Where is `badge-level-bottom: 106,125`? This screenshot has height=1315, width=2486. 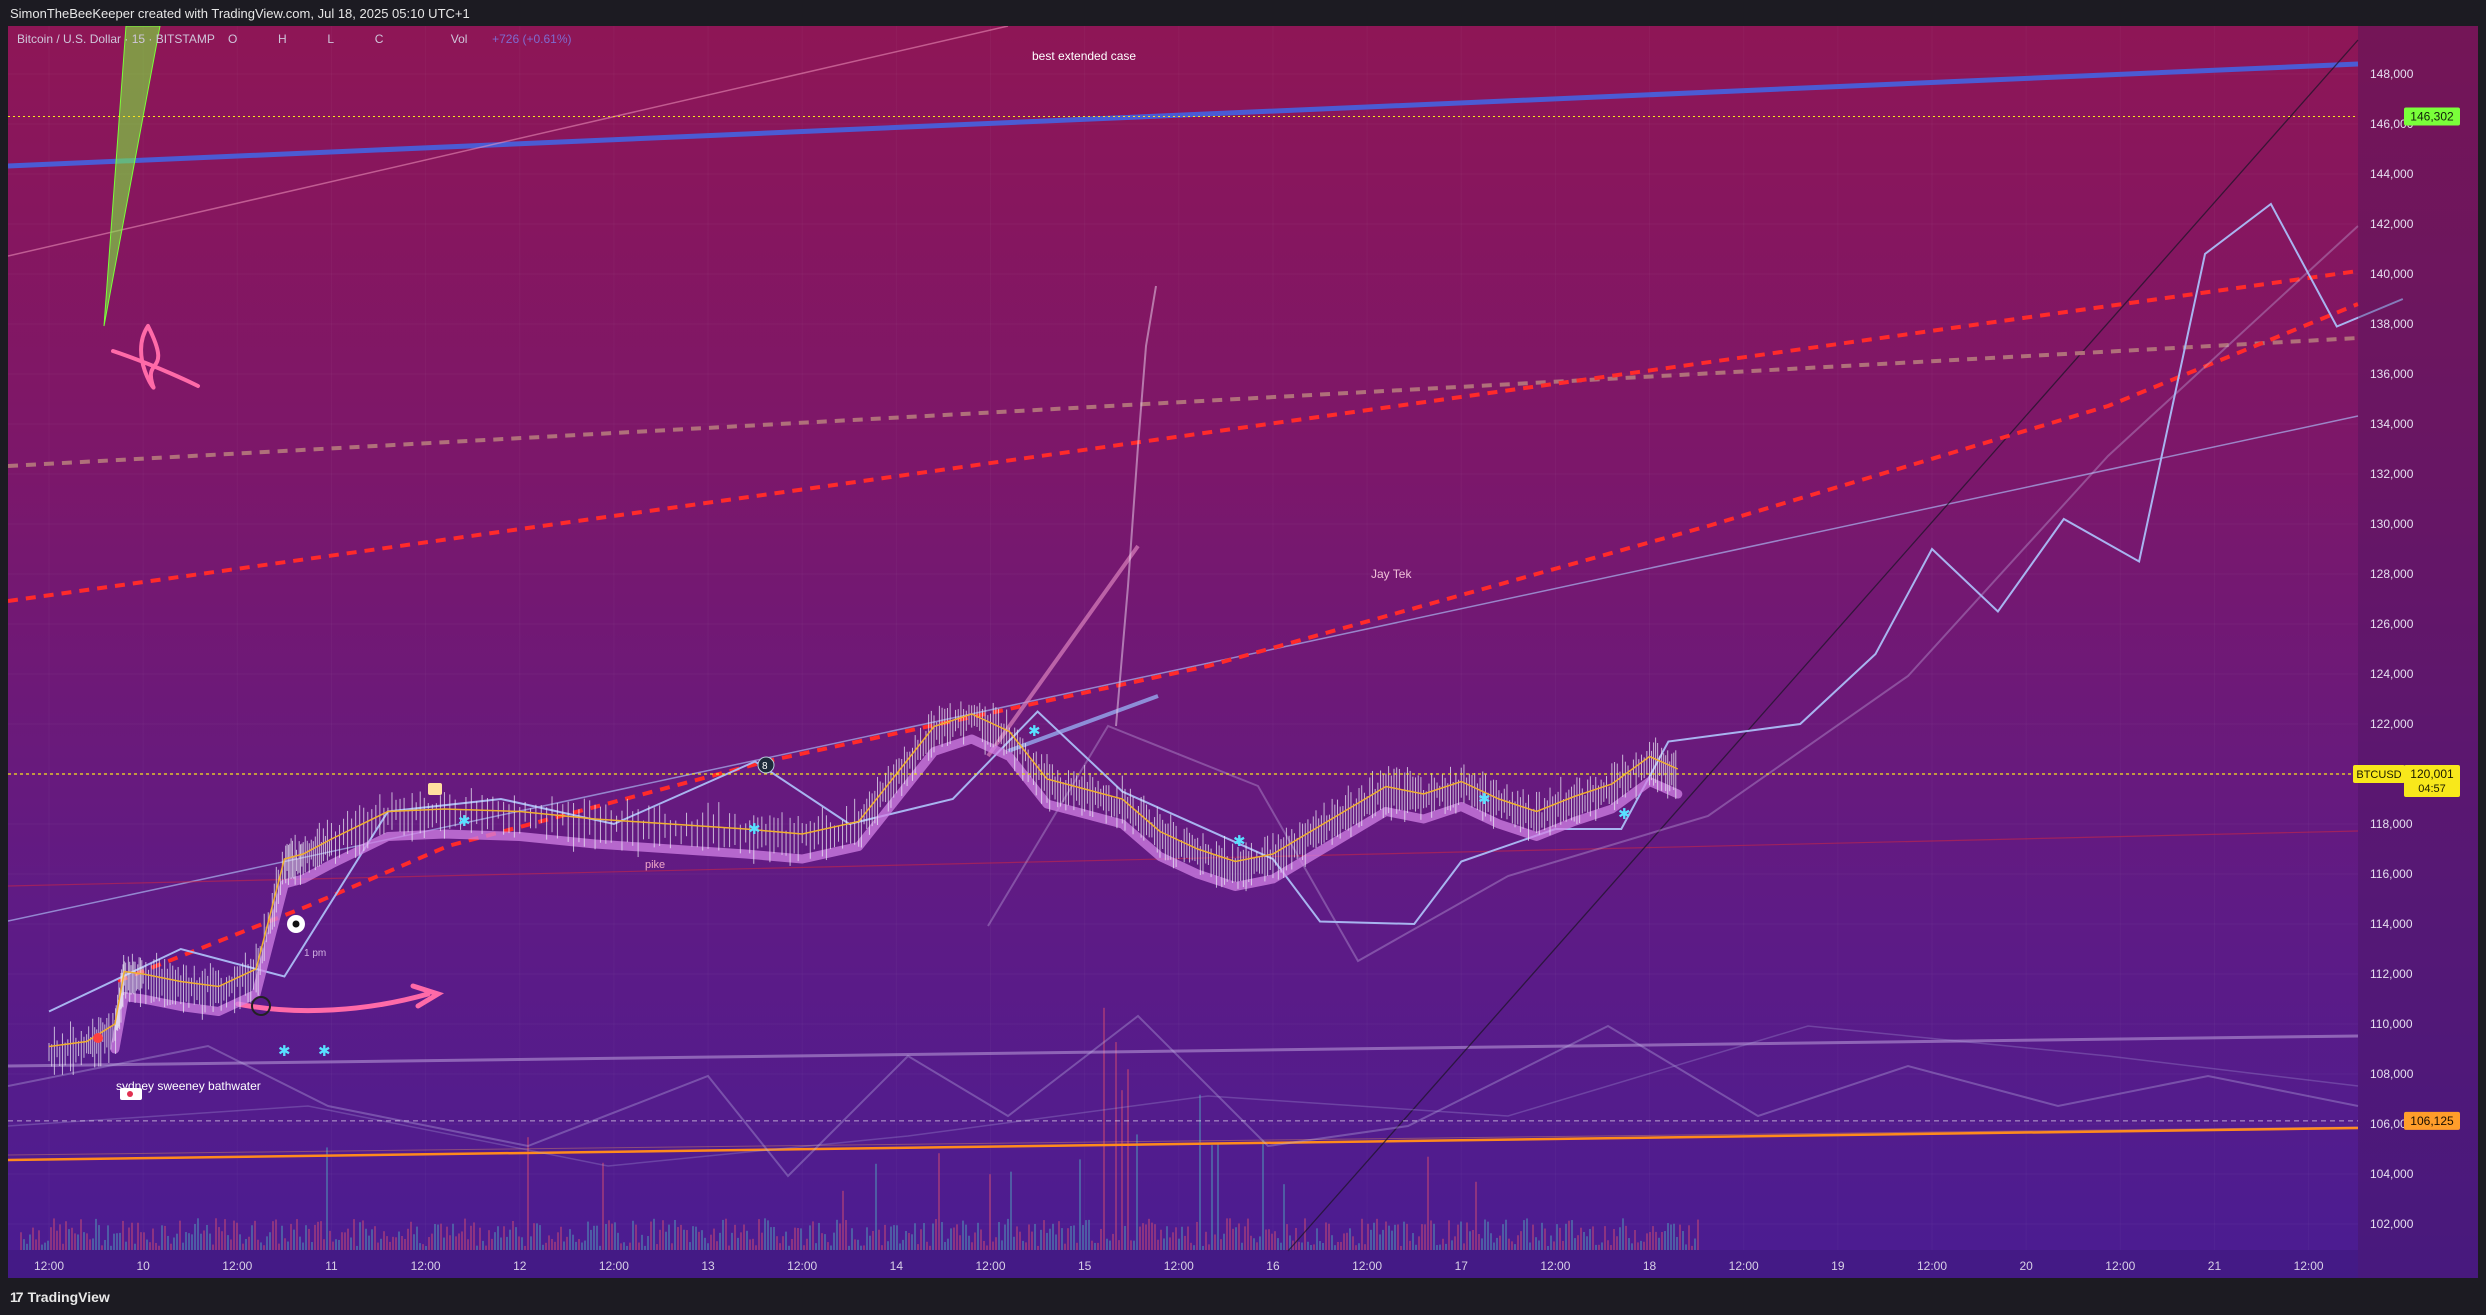
badge-level-bottom: 106,125 is located at coordinates (2432, 1121).